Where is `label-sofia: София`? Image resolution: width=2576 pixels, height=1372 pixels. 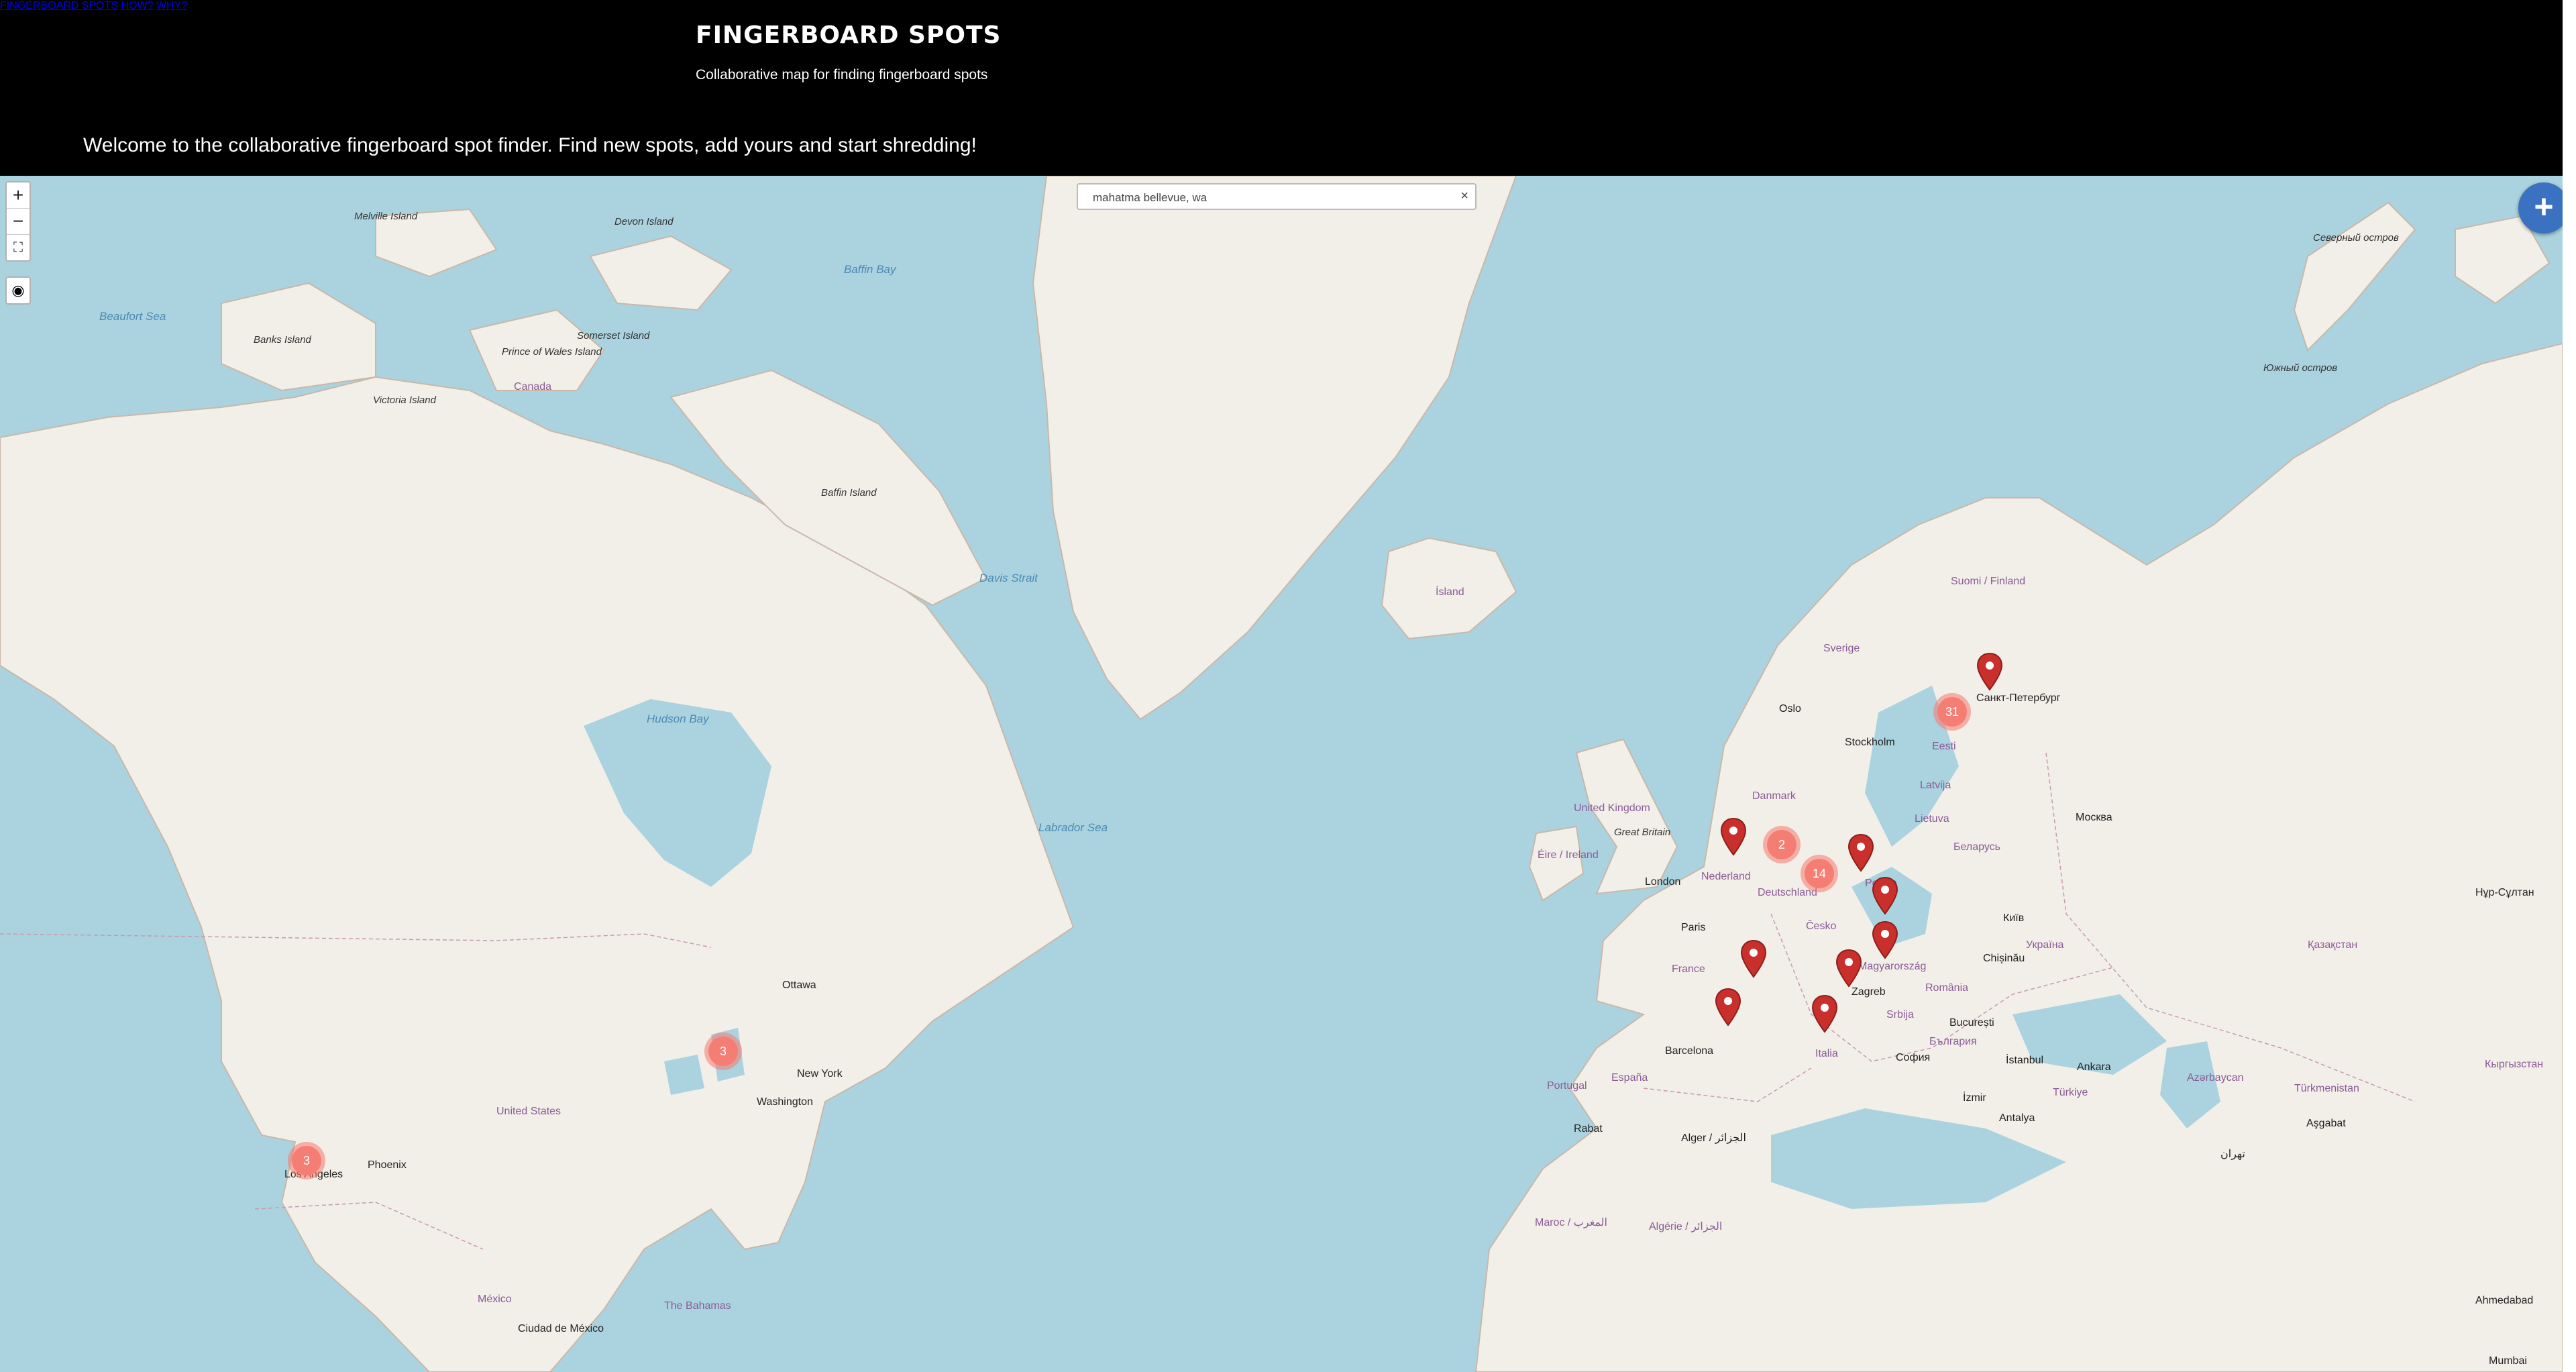 label-sofia: София is located at coordinates (1913, 1057).